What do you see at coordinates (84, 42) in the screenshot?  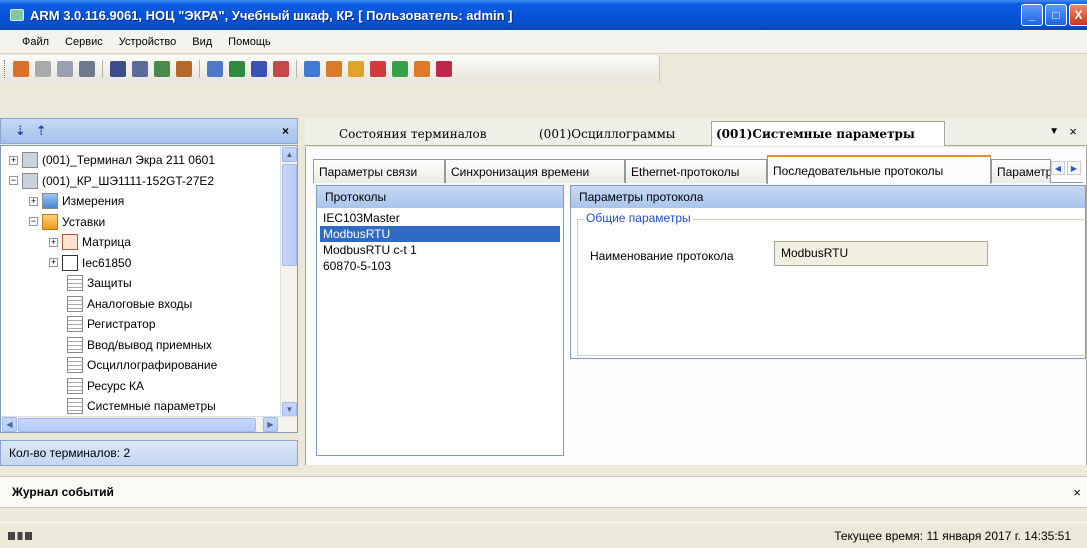 I see `menu-service: Сервис` at bounding box center [84, 42].